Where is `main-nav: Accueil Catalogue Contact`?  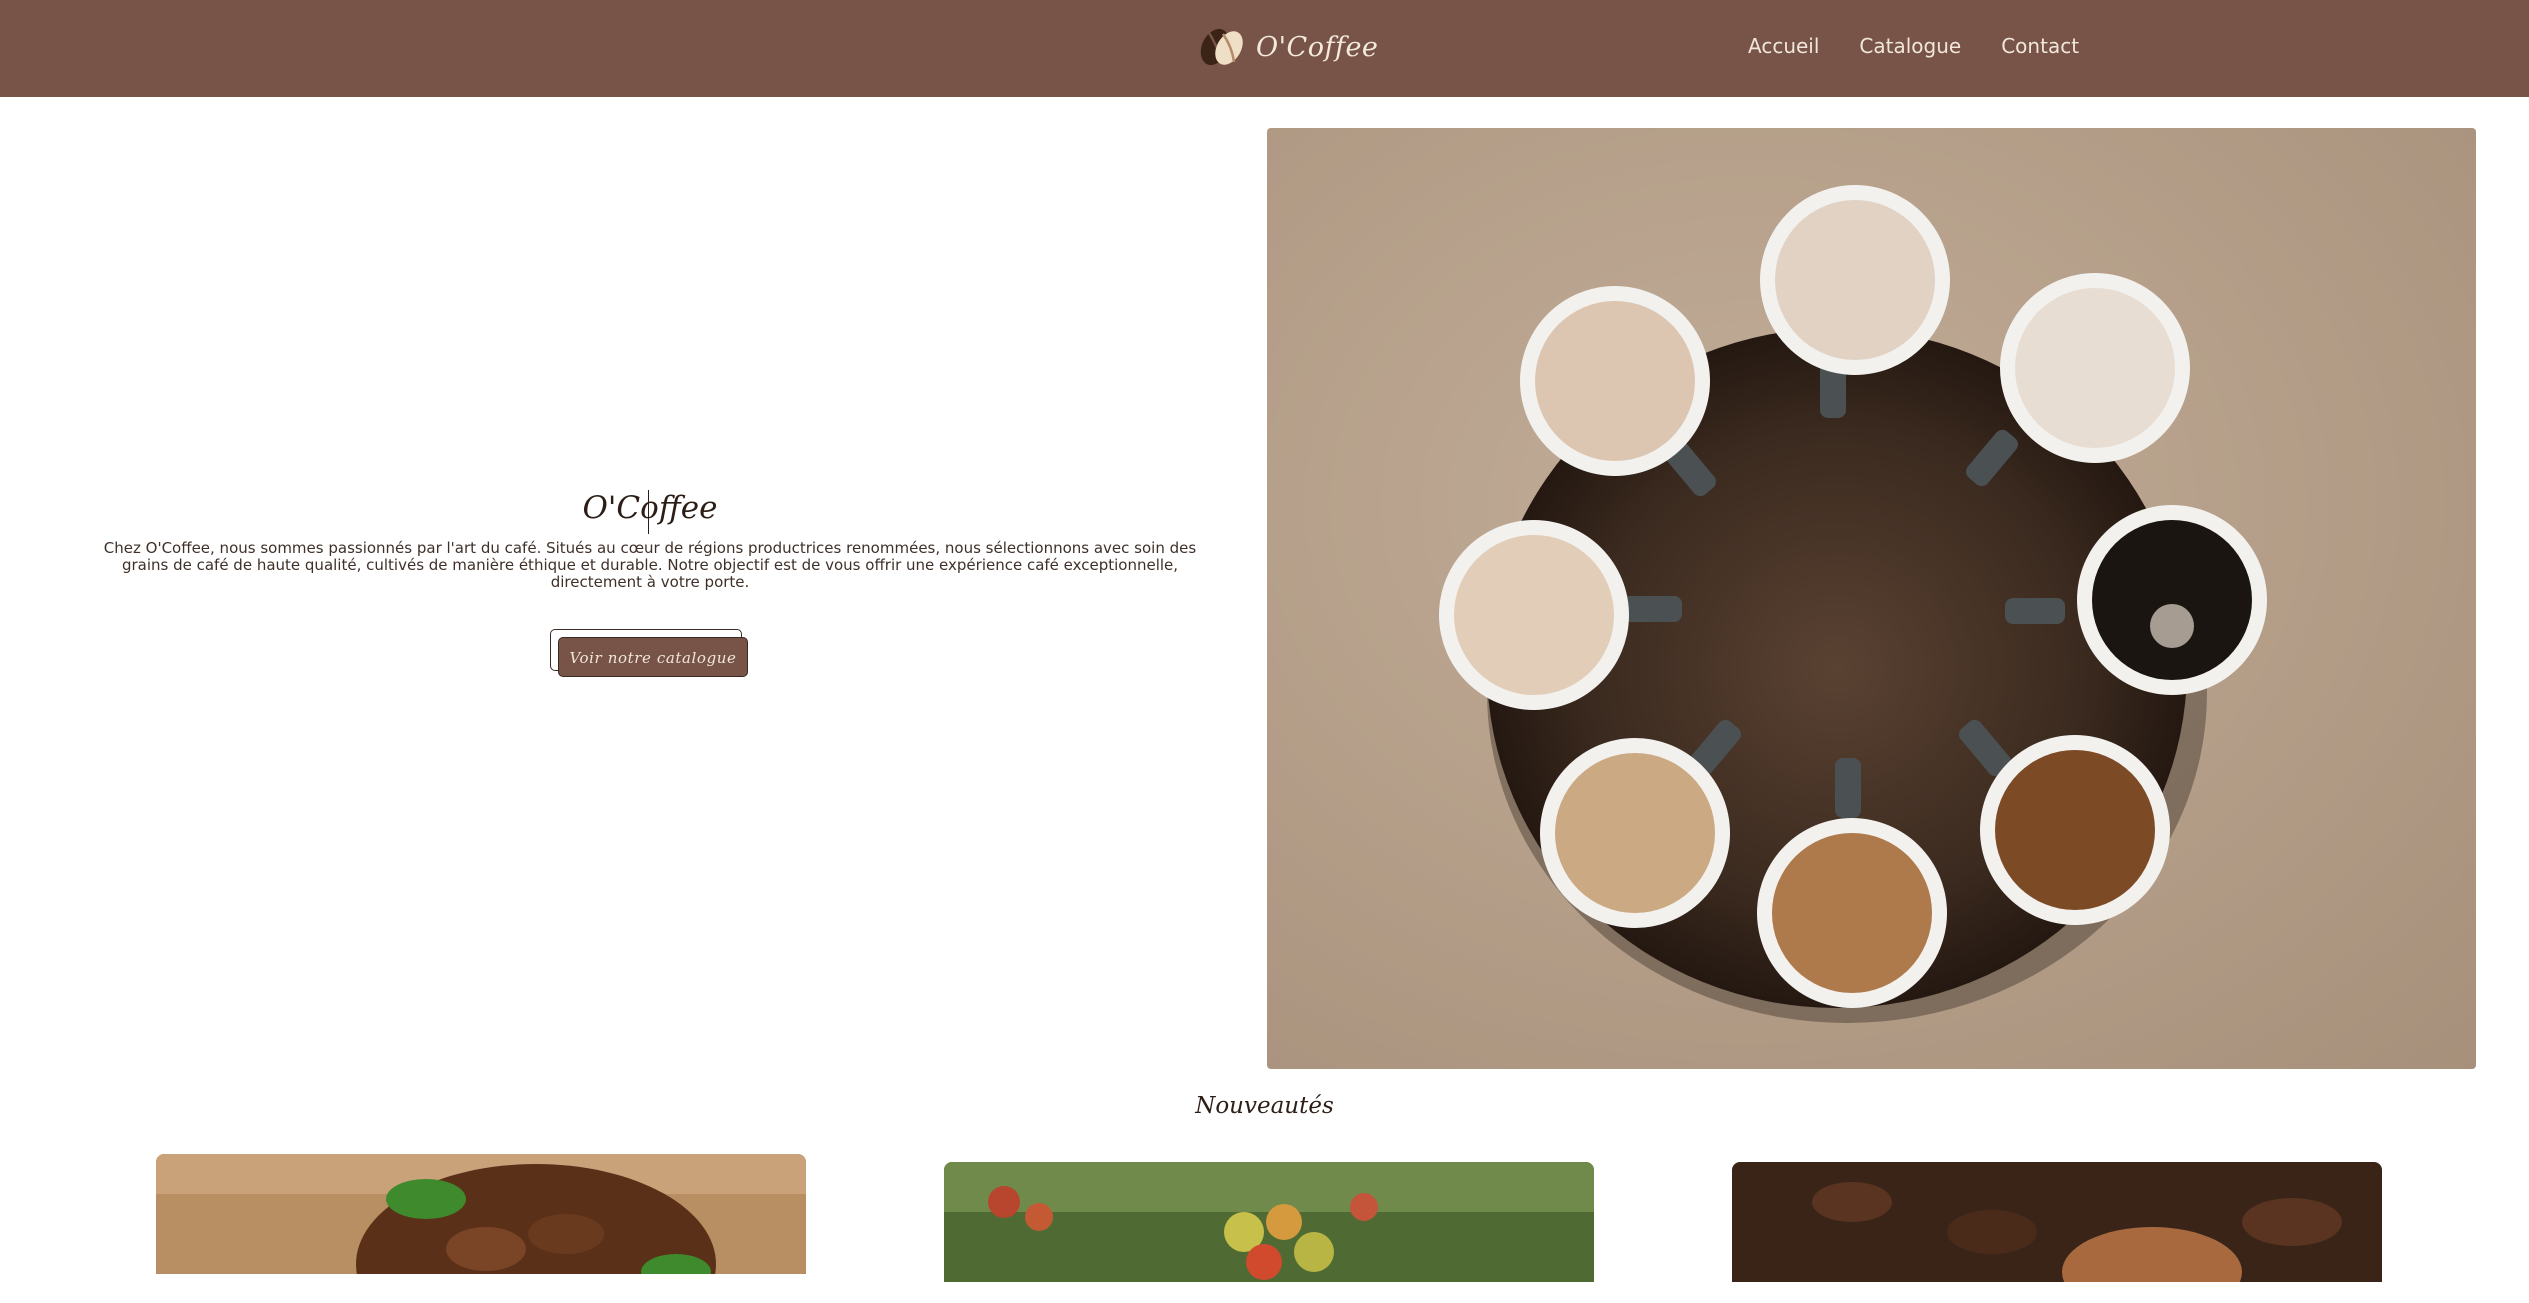
main-nav: Accueil Catalogue Contact is located at coordinates (1913, 46).